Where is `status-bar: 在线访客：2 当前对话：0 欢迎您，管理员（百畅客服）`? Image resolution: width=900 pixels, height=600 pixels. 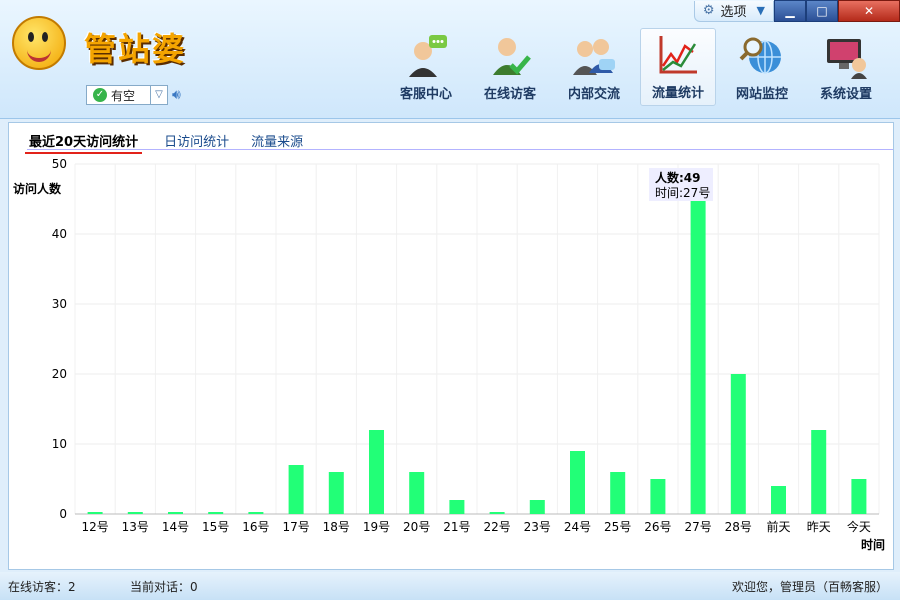 status-bar: 在线访客：2 当前对话：0 欢迎您，管理员（百畅客服） is located at coordinates (450, 586).